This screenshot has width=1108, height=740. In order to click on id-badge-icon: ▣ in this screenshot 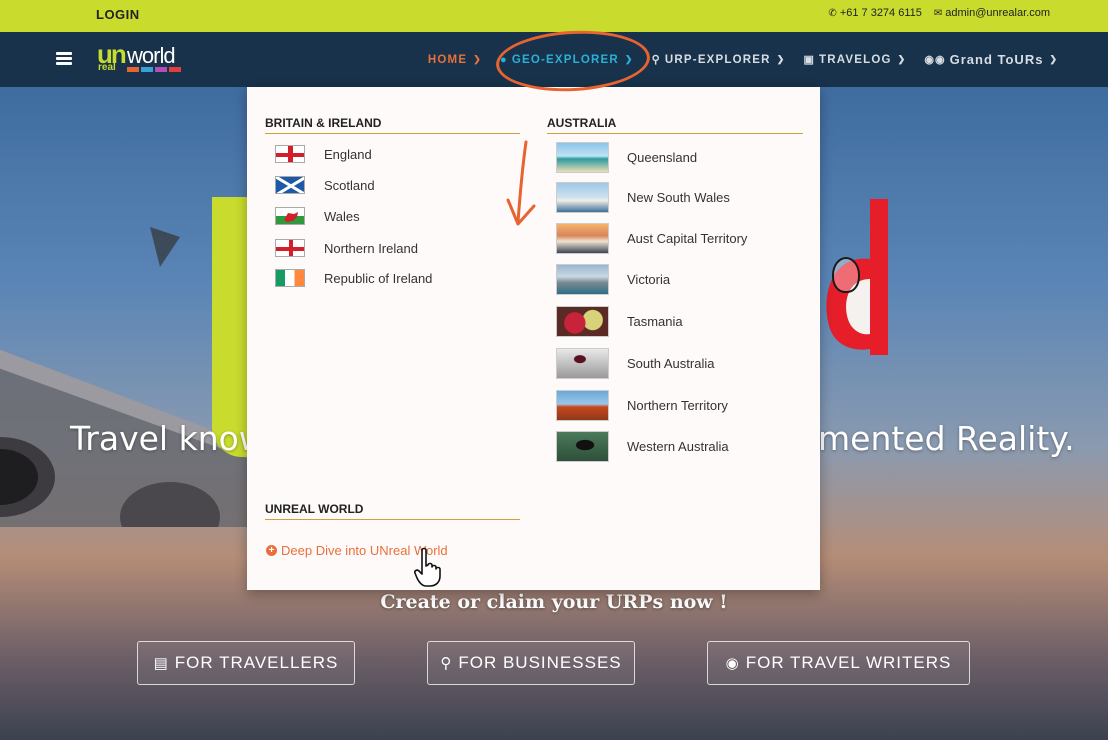, I will do `click(809, 60)`.